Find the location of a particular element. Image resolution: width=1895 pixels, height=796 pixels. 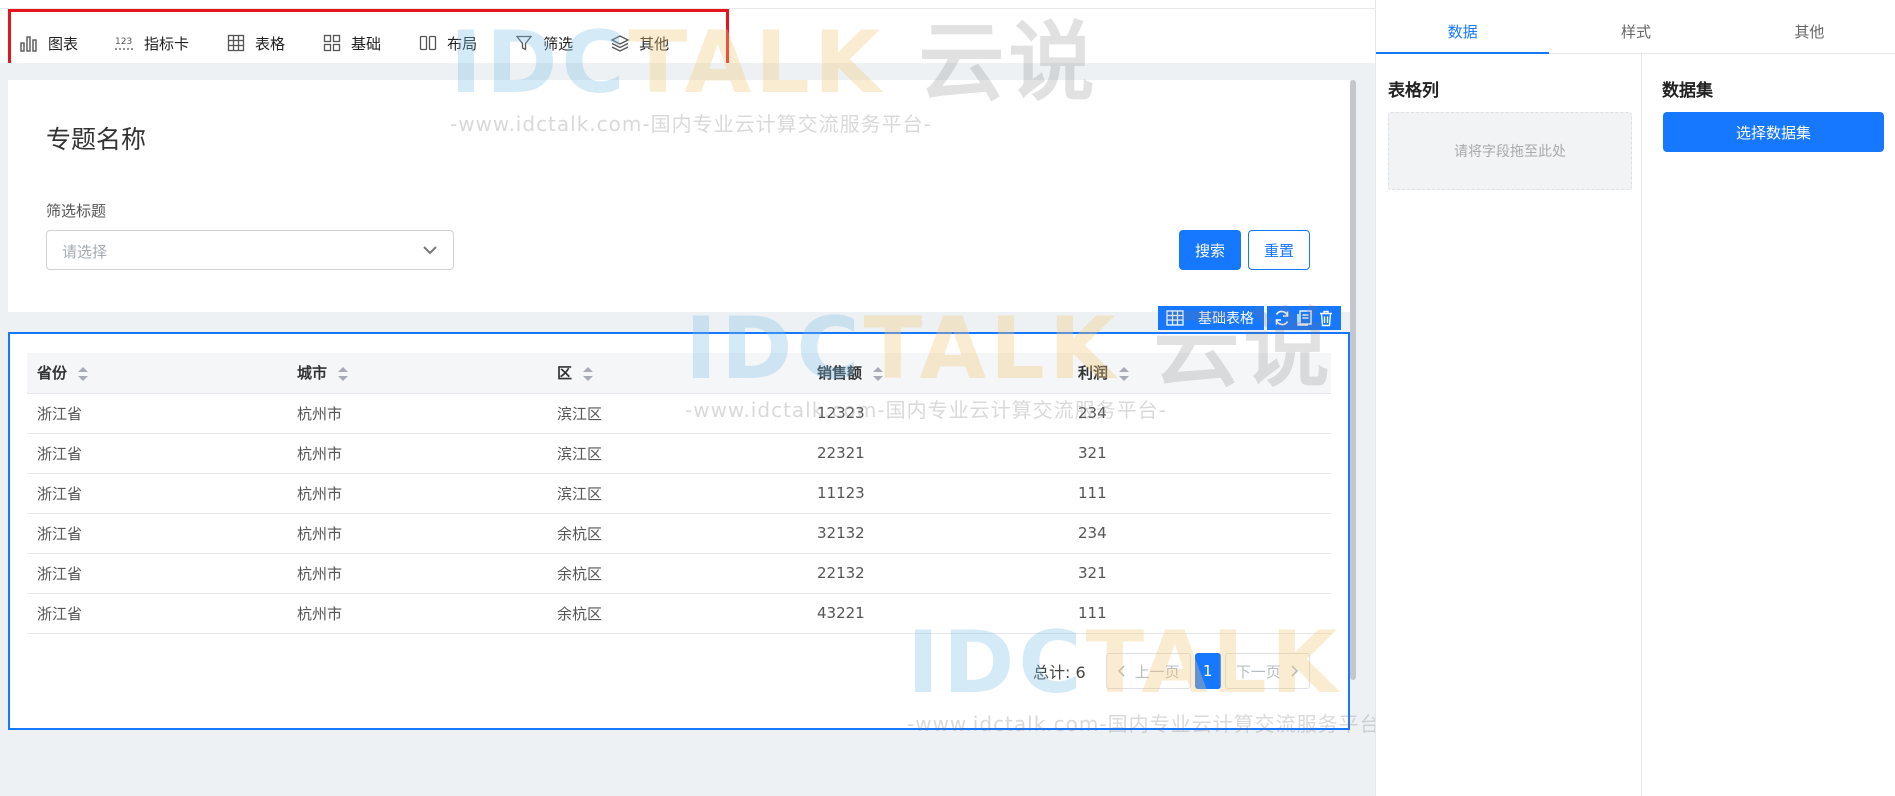

column-header: 利润 is located at coordinates (1199, 373).